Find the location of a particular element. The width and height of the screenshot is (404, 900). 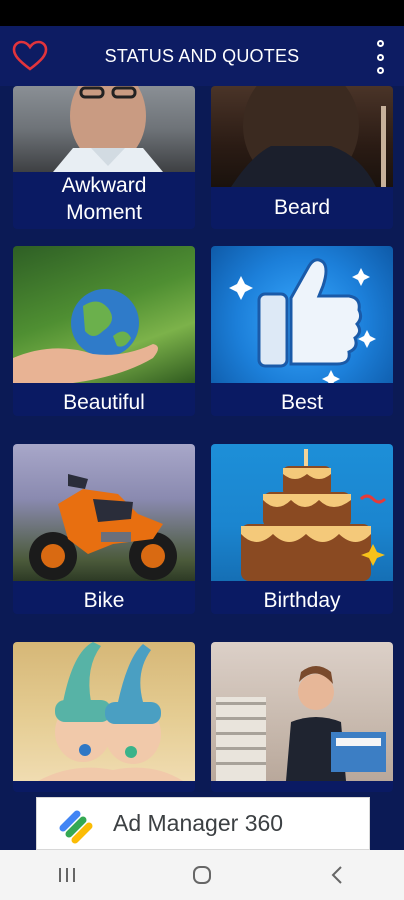

category-card-beard: Beard is located at coordinates (302, 157).